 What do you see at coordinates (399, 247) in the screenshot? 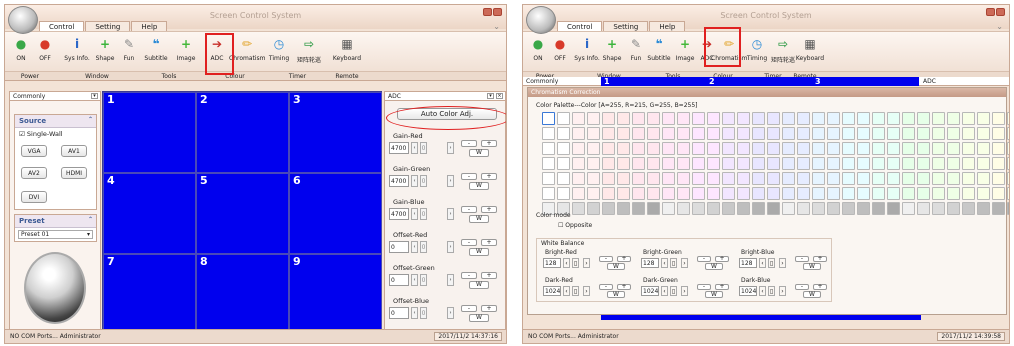
I see `adc-value-field: 0` at bounding box center [399, 247].